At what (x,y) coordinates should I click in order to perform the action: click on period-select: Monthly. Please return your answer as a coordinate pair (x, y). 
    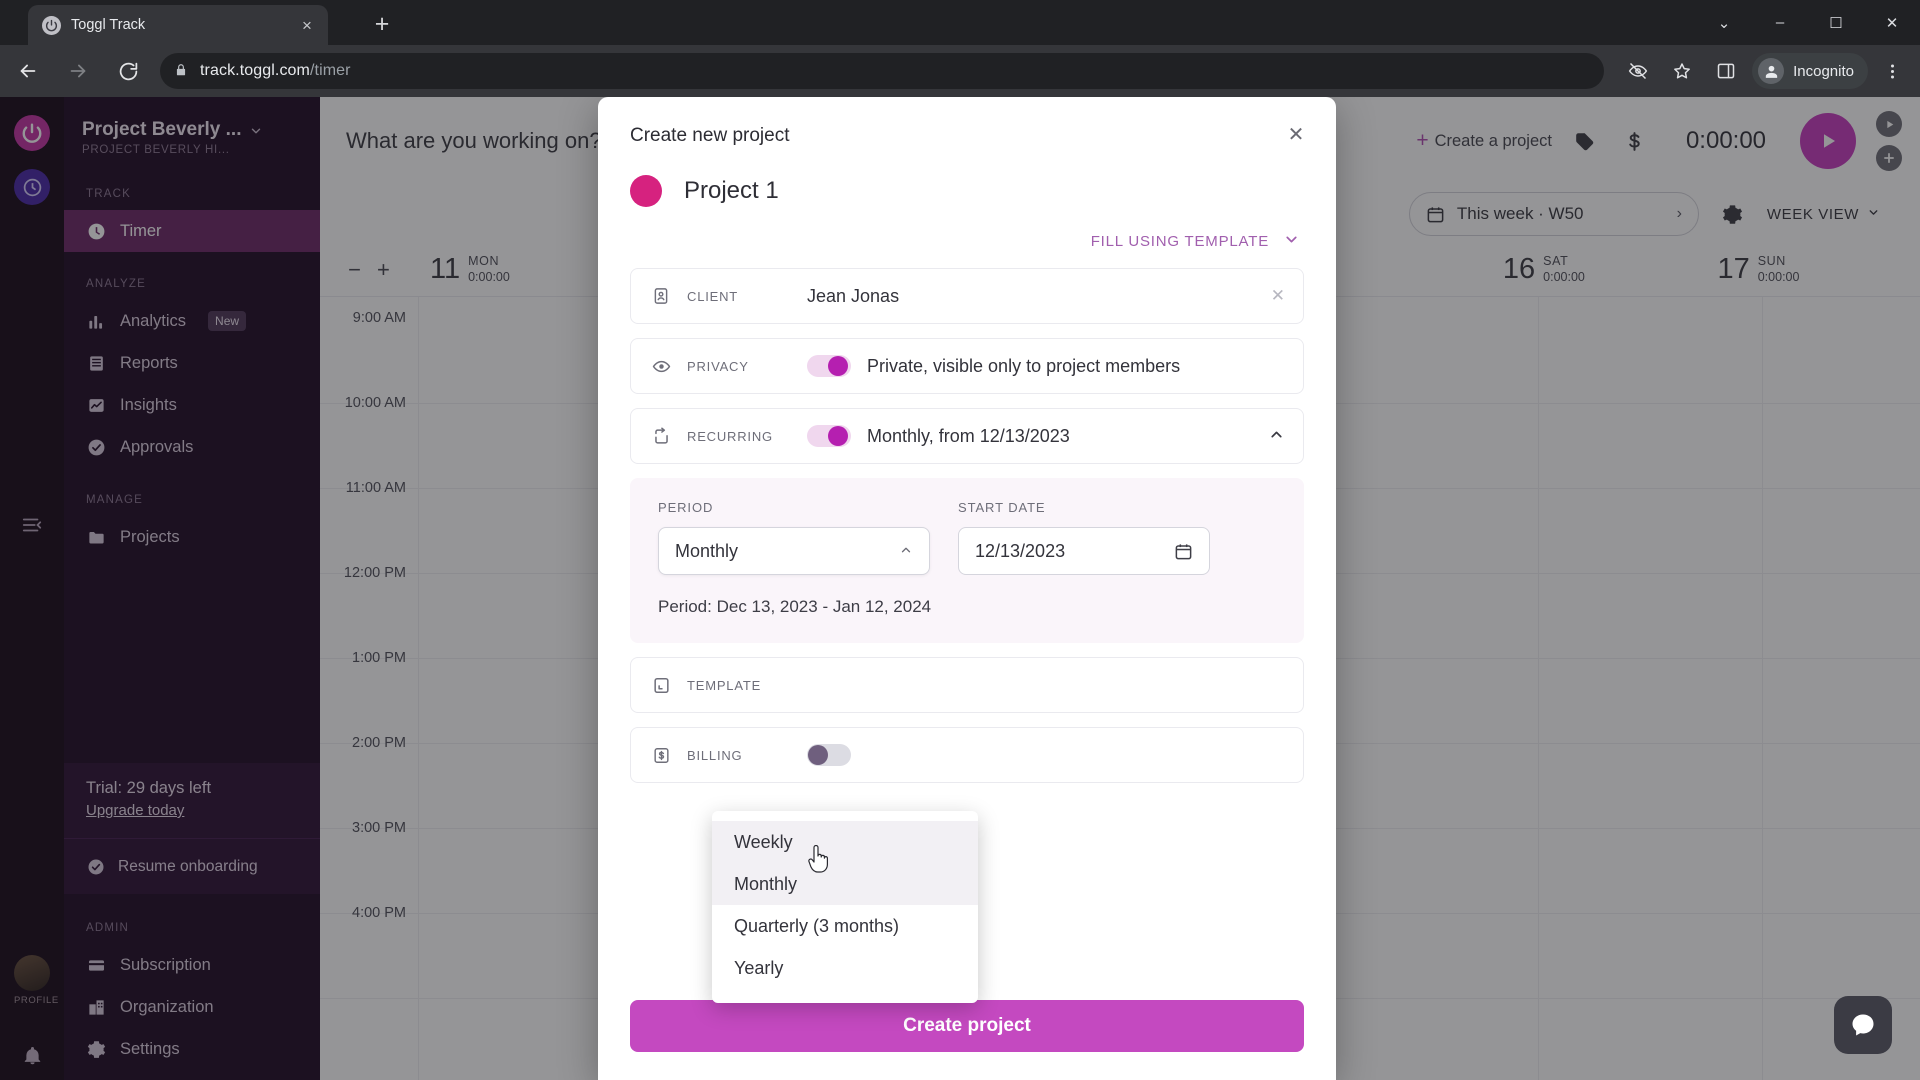
    Looking at the image, I should click on (794, 551).